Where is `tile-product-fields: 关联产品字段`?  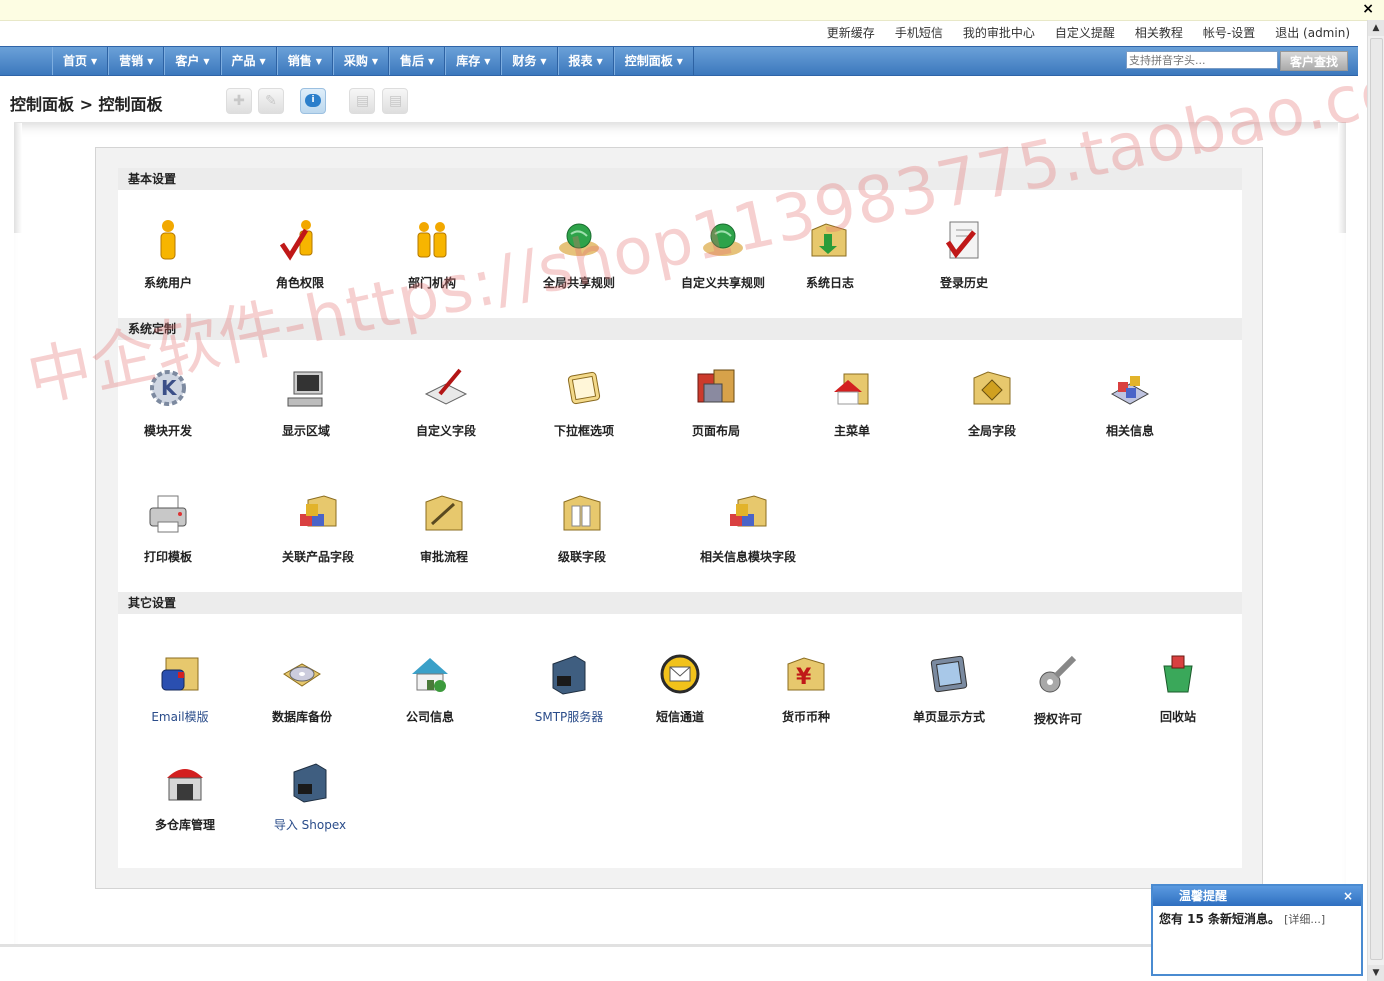 tile-product-fields: 关联产品字段 is located at coordinates (318, 527).